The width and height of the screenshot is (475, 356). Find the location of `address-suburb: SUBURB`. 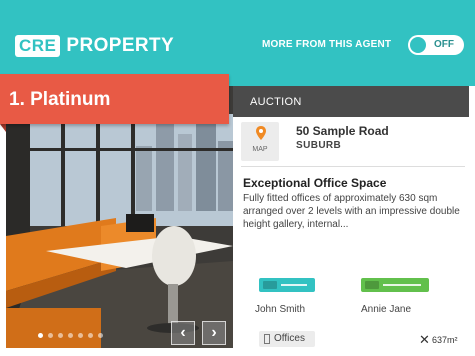

address-suburb: SUBURB is located at coordinates (319, 145).